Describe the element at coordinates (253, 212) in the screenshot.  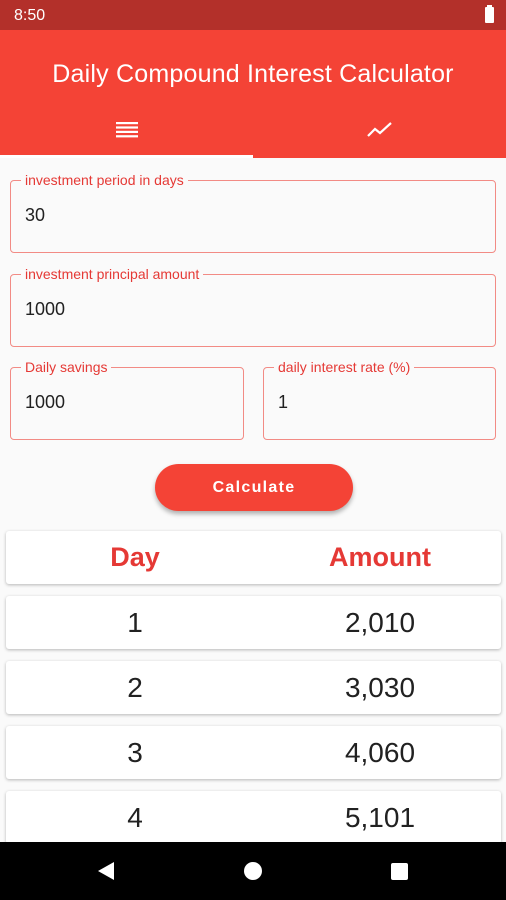
I see `investment-period-field: investment period in days 30` at that location.